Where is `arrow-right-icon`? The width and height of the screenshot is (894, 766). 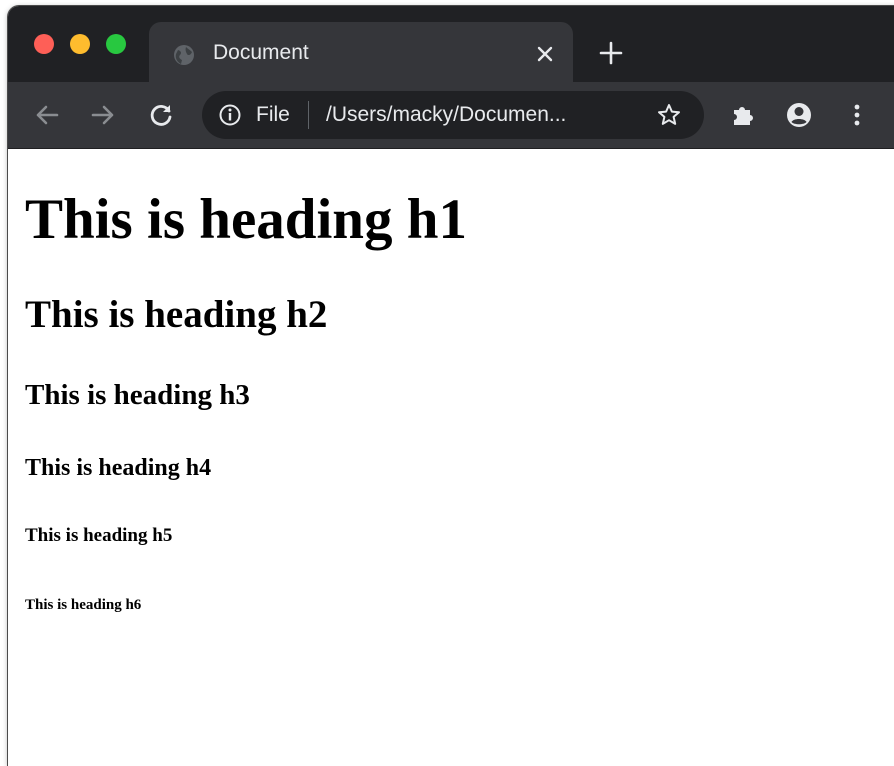
arrow-right-icon is located at coordinates (103, 115).